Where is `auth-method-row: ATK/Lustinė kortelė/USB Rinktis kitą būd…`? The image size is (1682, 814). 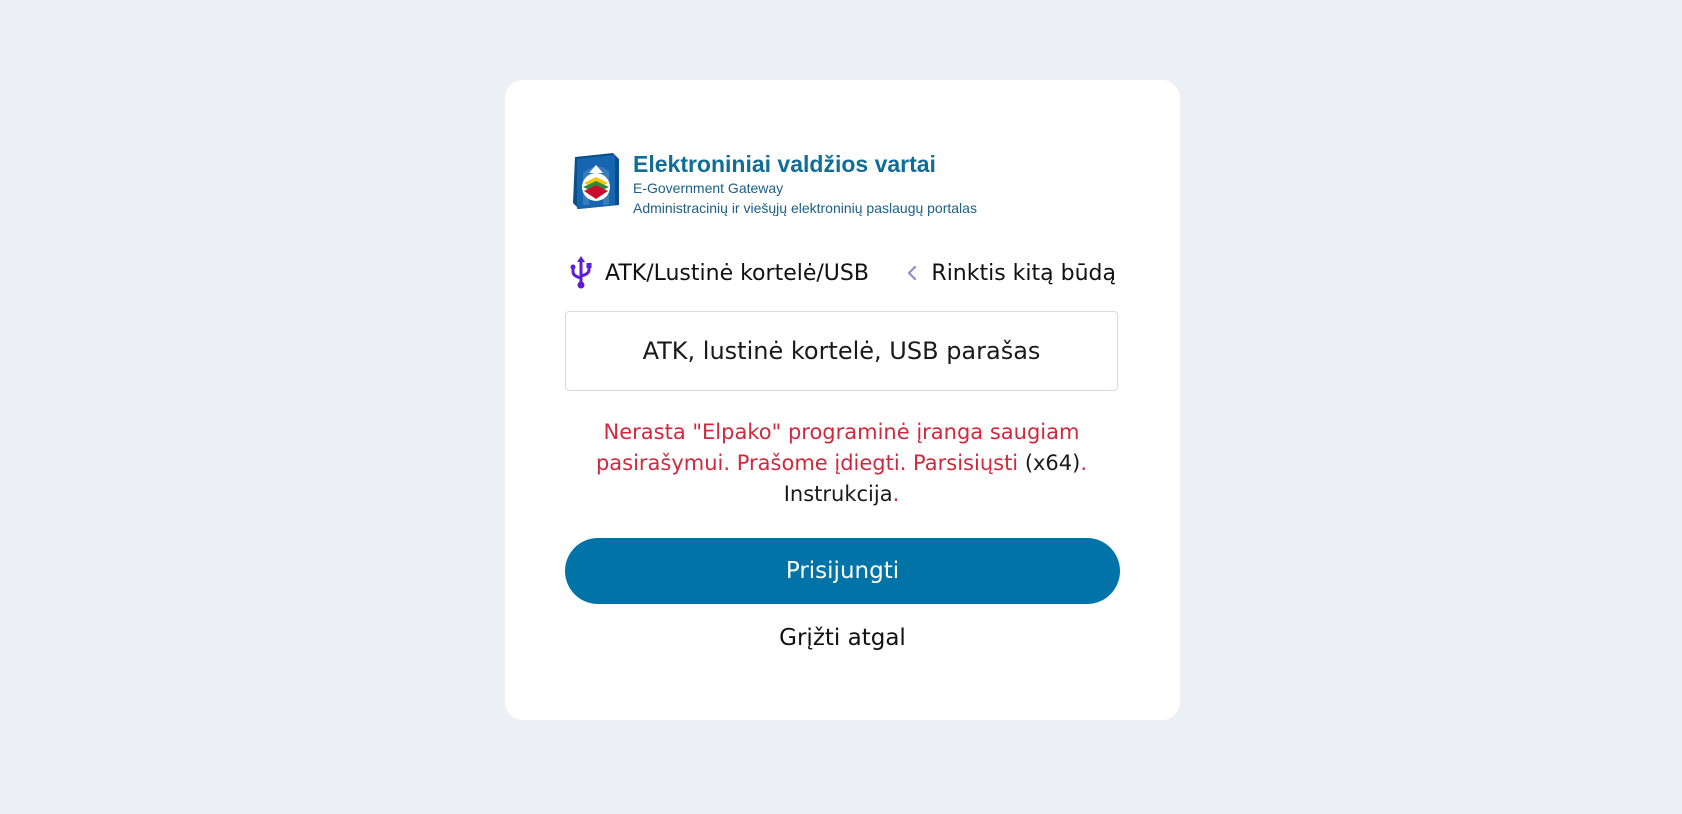
auth-method-row: ATK/Lustinė kortelė/USB Rinktis kitą būd… is located at coordinates (842, 273).